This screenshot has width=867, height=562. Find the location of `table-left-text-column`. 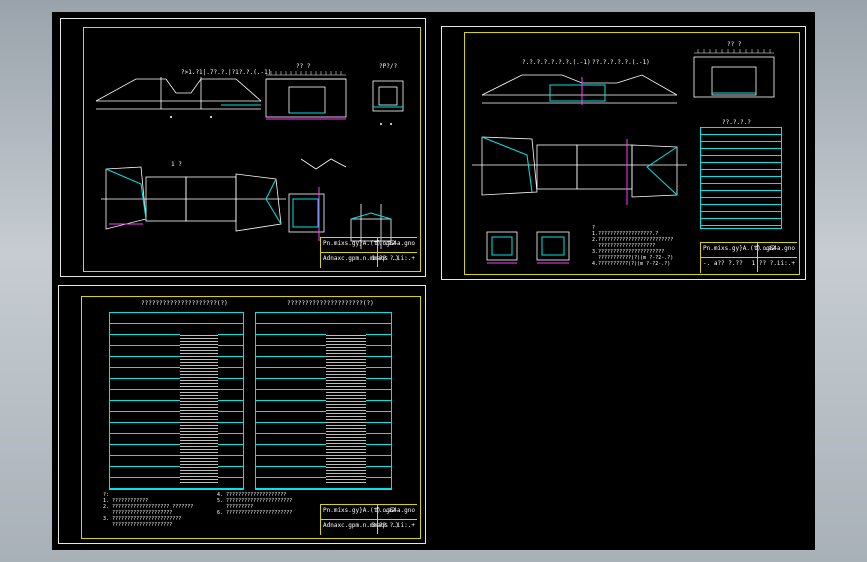

table-left-text-column is located at coordinates (199, 408).